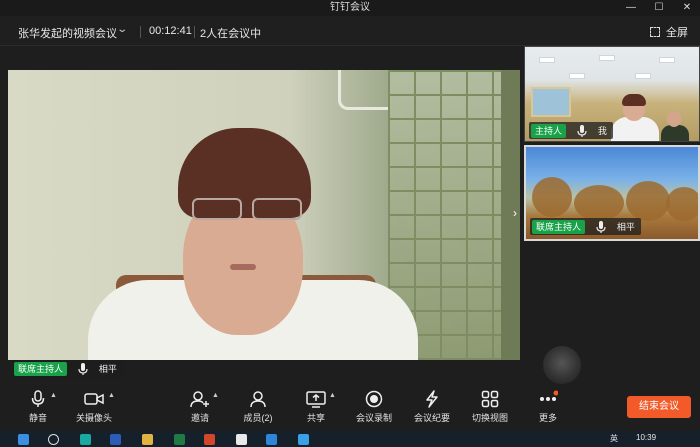 The height and width of the screenshot is (447, 700). I want to click on floating-assistant-bubble, so click(562, 365).